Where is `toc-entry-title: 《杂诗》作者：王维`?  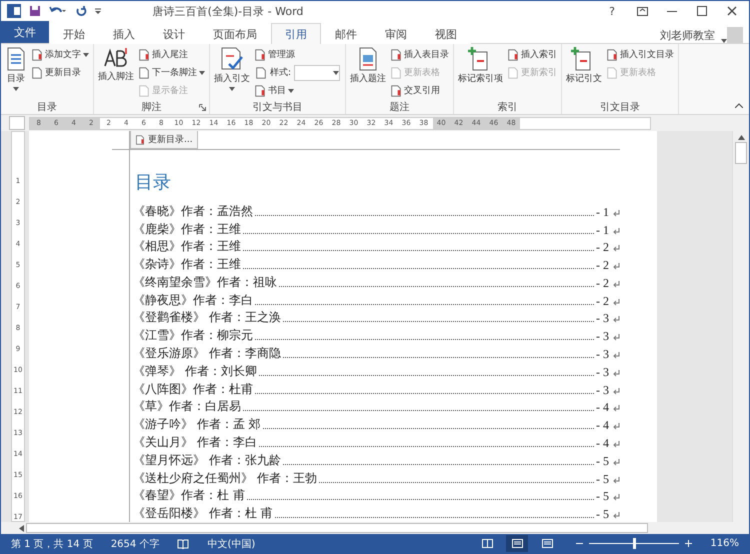 toc-entry-title: 《杂诗》作者：王维 is located at coordinates (187, 265).